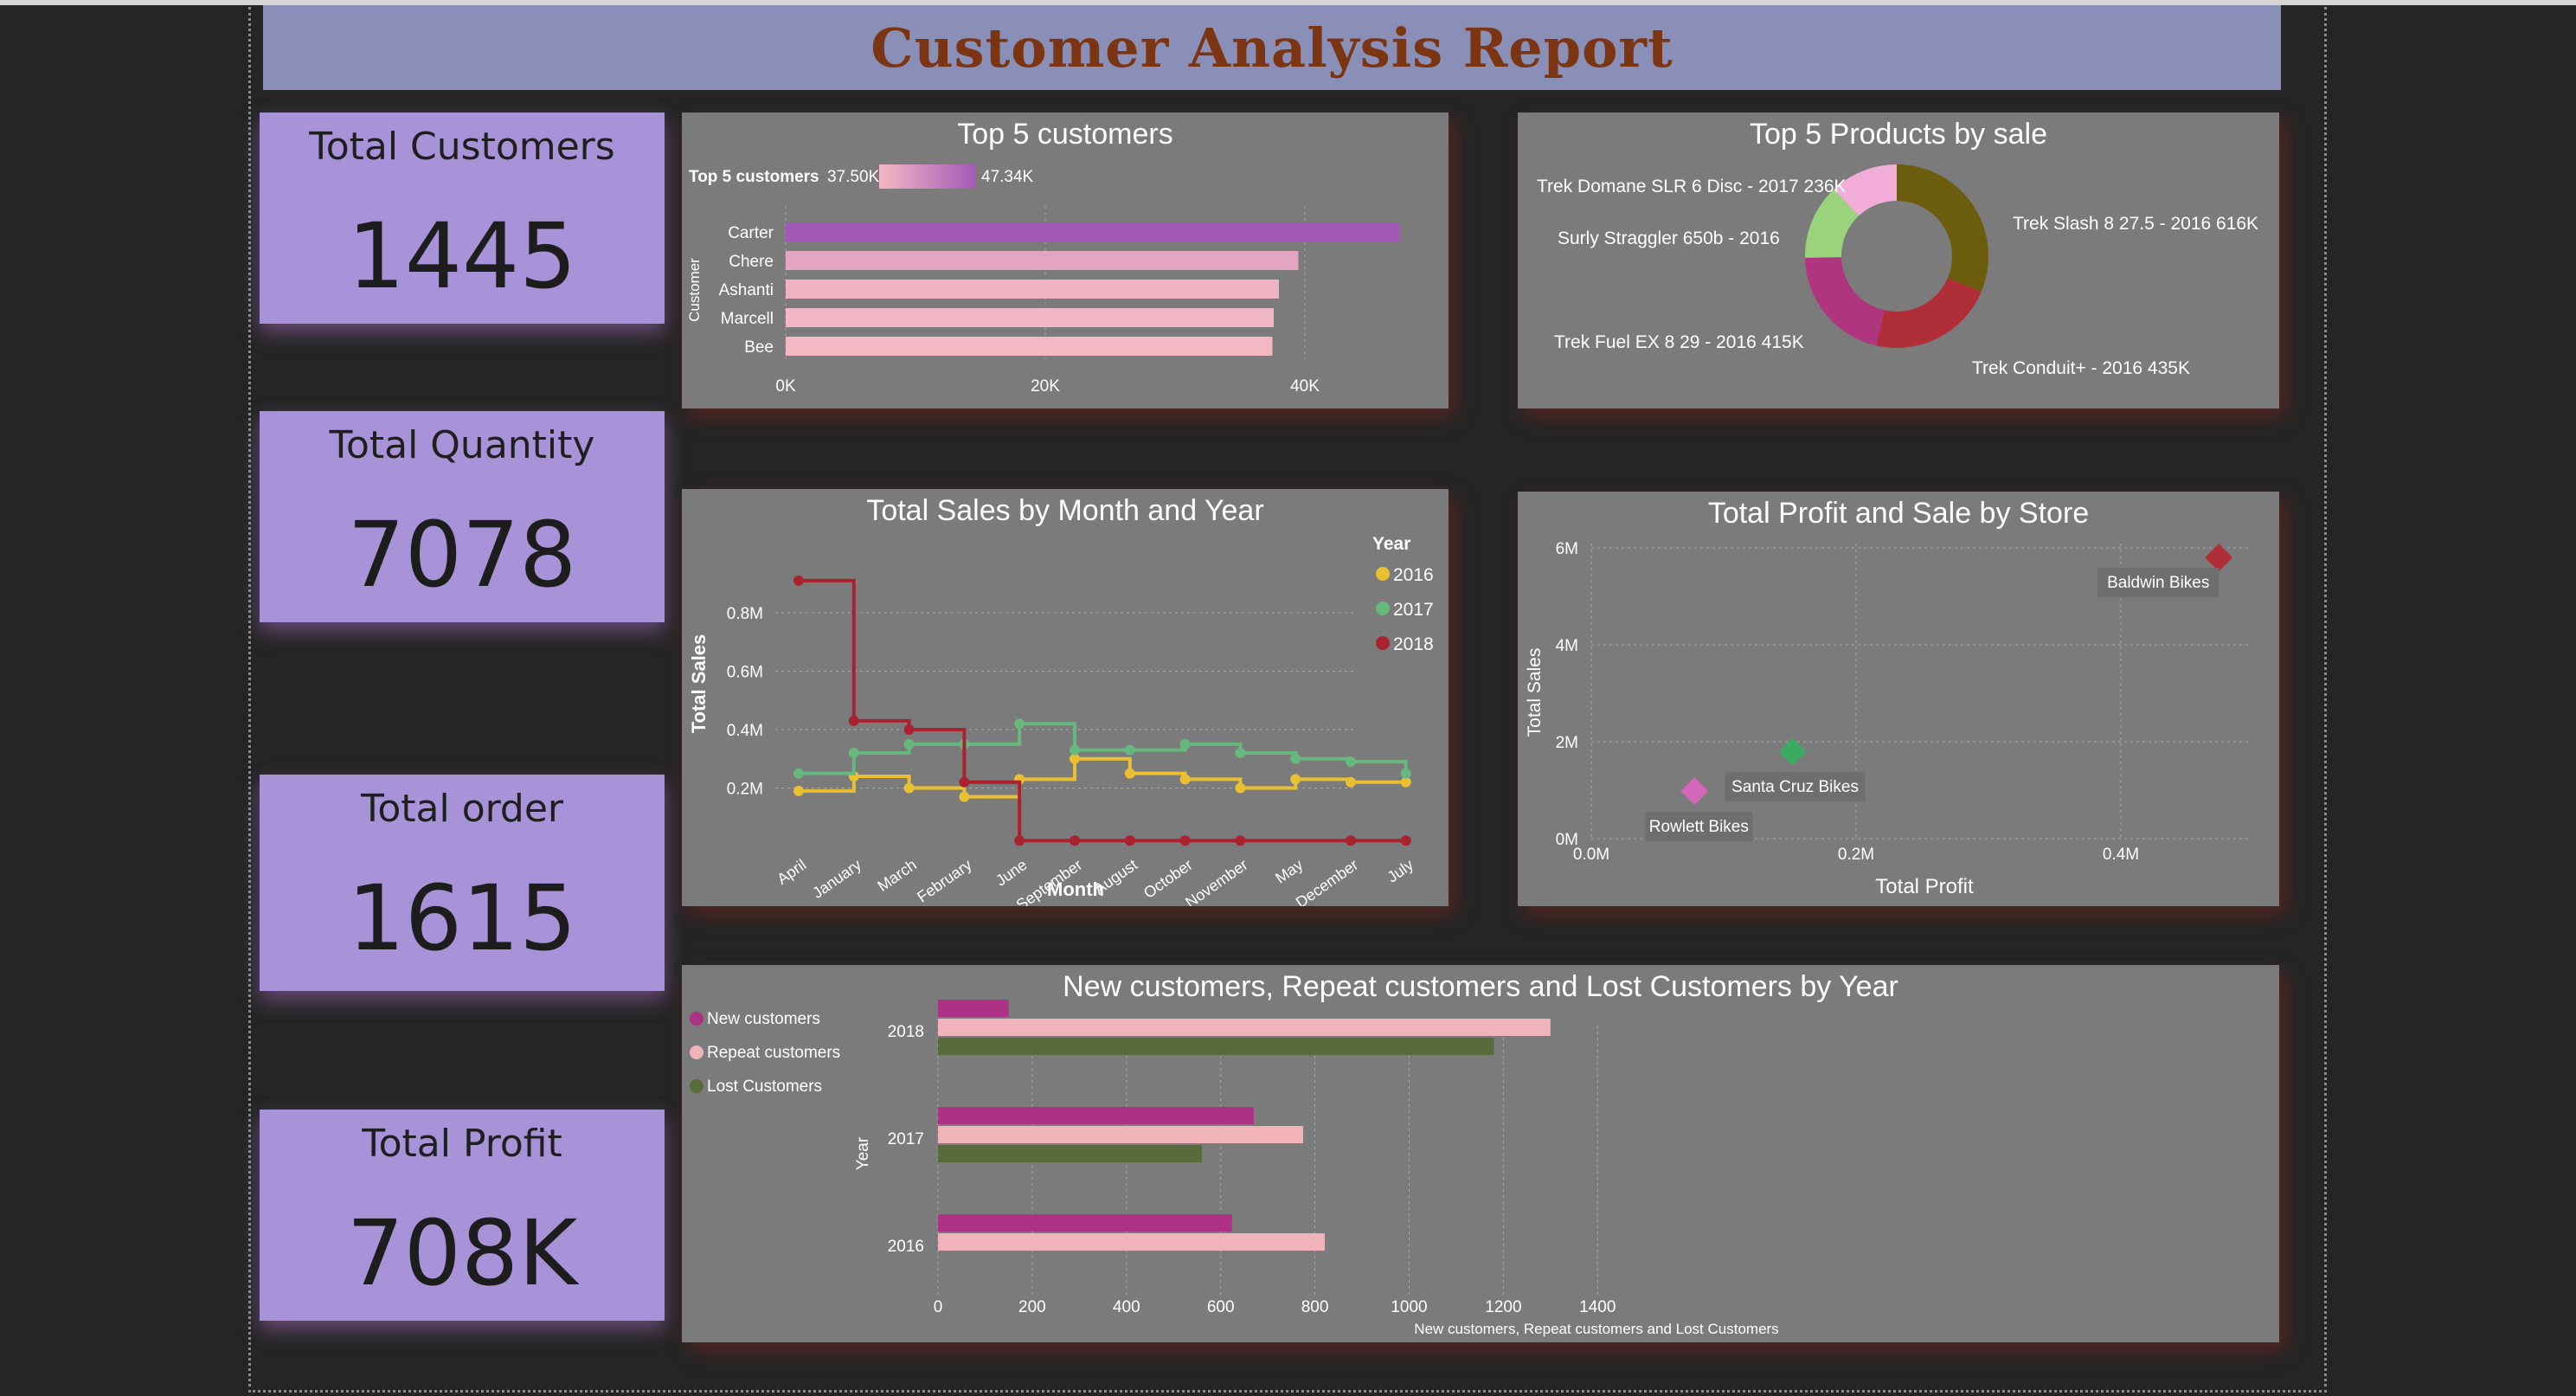 This screenshot has height=1396, width=2576. What do you see at coordinates (745, 673) in the screenshot?
I see `y-tick-label: 0.6M` at bounding box center [745, 673].